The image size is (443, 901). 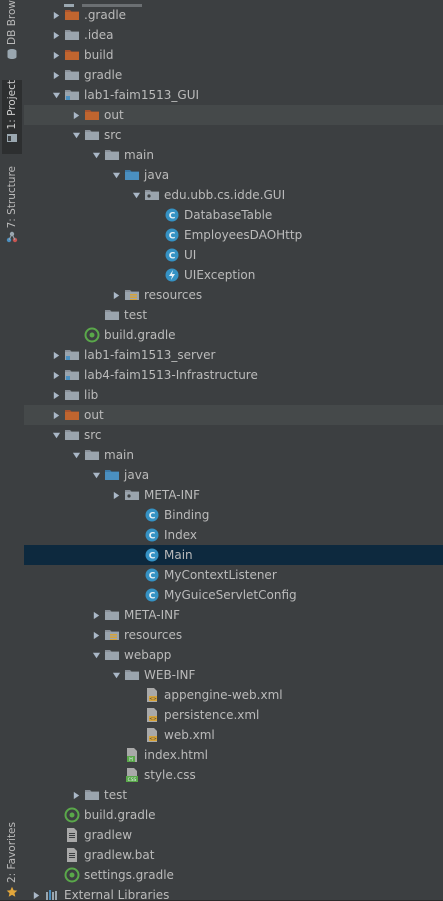 What do you see at coordinates (233, 655) in the screenshot?
I see `tree-row: webapp` at bounding box center [233, 655].